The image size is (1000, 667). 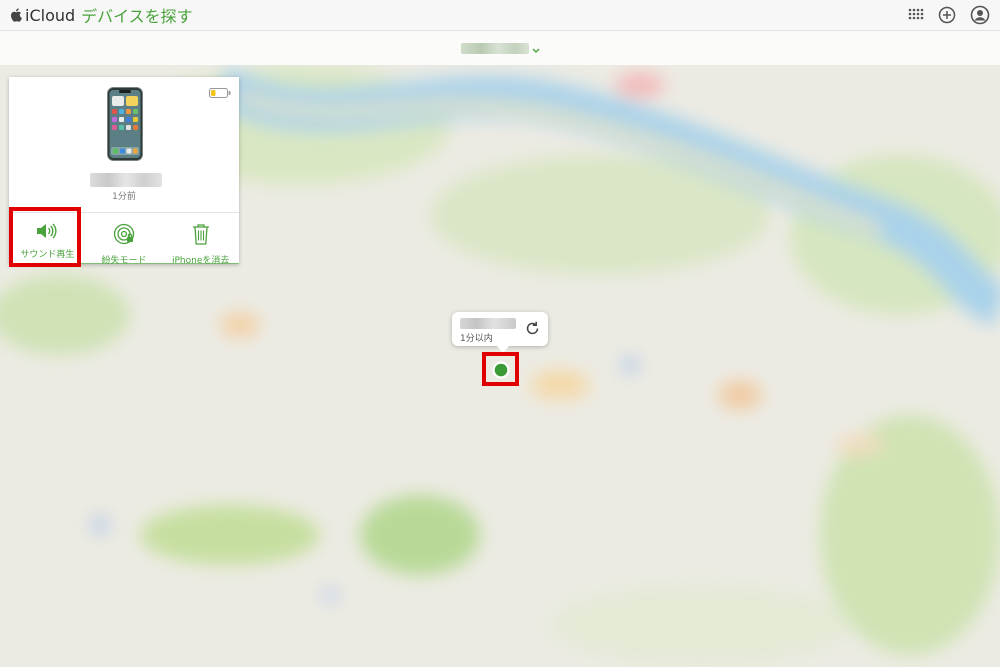 I want to click on highlight-box-sound, so click(x=45, y=237).